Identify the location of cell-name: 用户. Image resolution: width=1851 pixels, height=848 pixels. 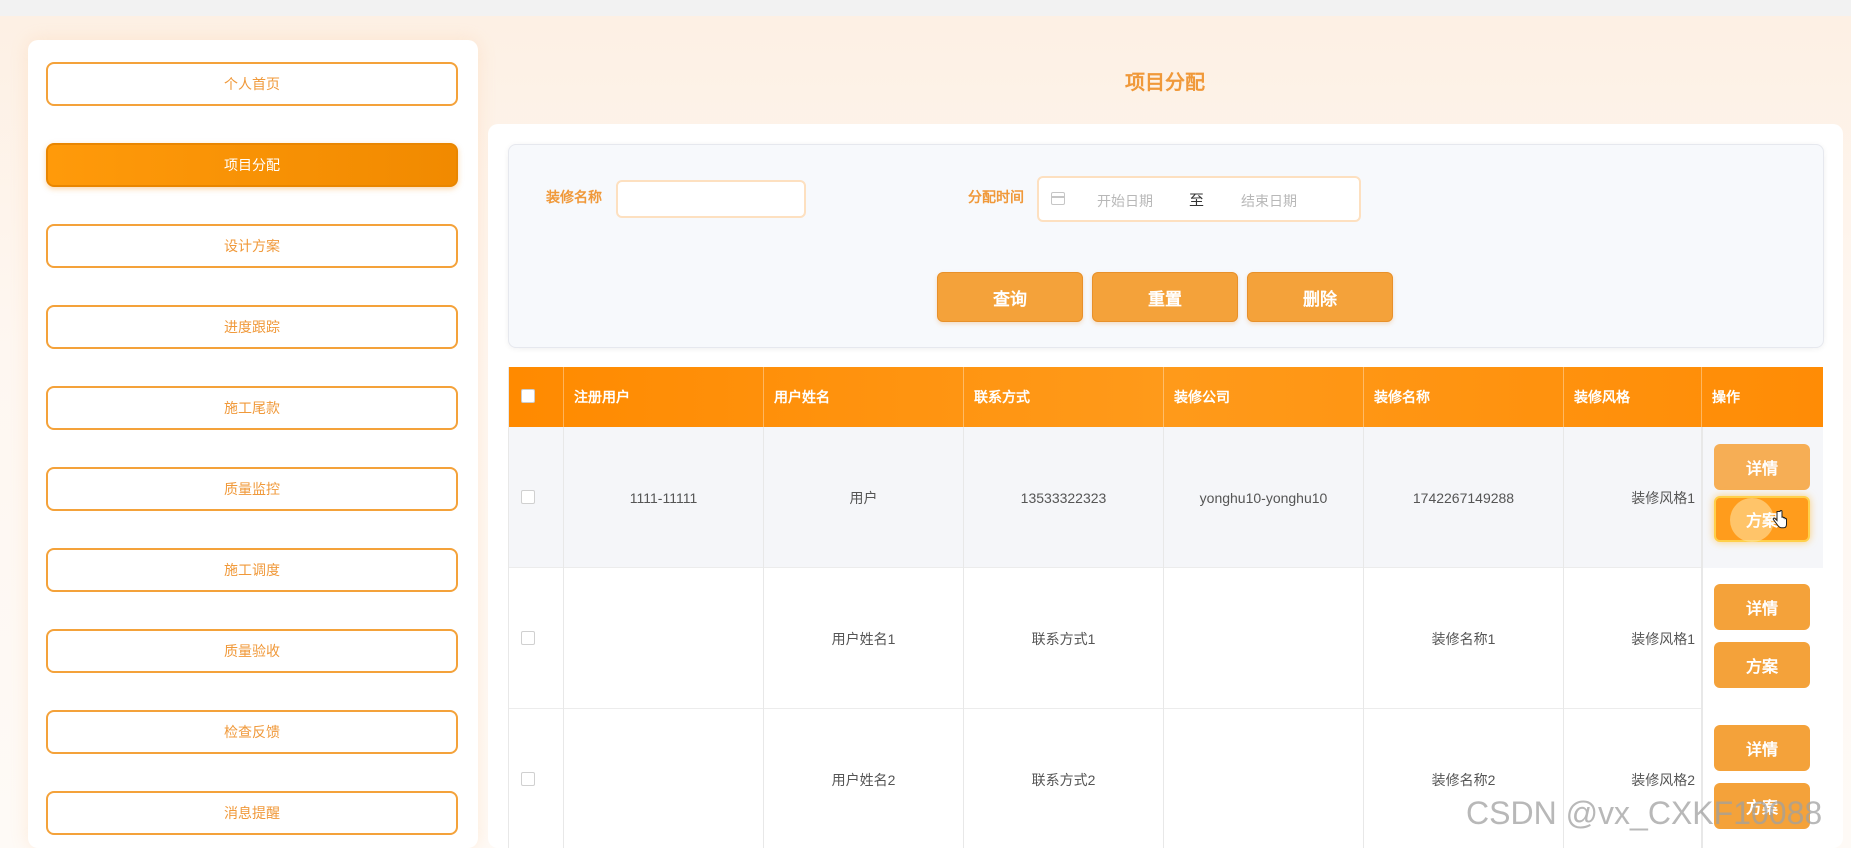
(864, 497).